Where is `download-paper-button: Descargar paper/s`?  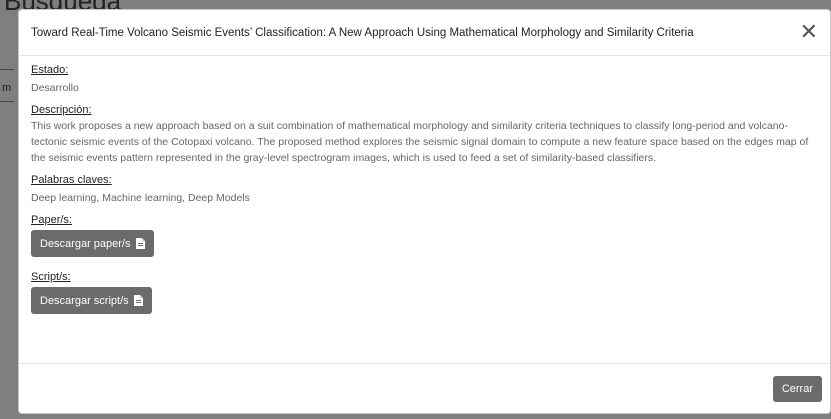
download-paper-button: Descargar paper/s is located at coordinates (92, 243).